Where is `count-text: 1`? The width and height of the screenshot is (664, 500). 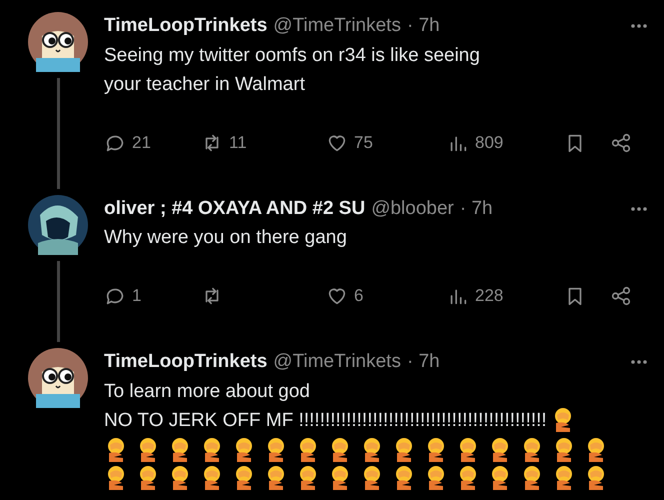 count-text: 1 is located at coordinates (137, 296).